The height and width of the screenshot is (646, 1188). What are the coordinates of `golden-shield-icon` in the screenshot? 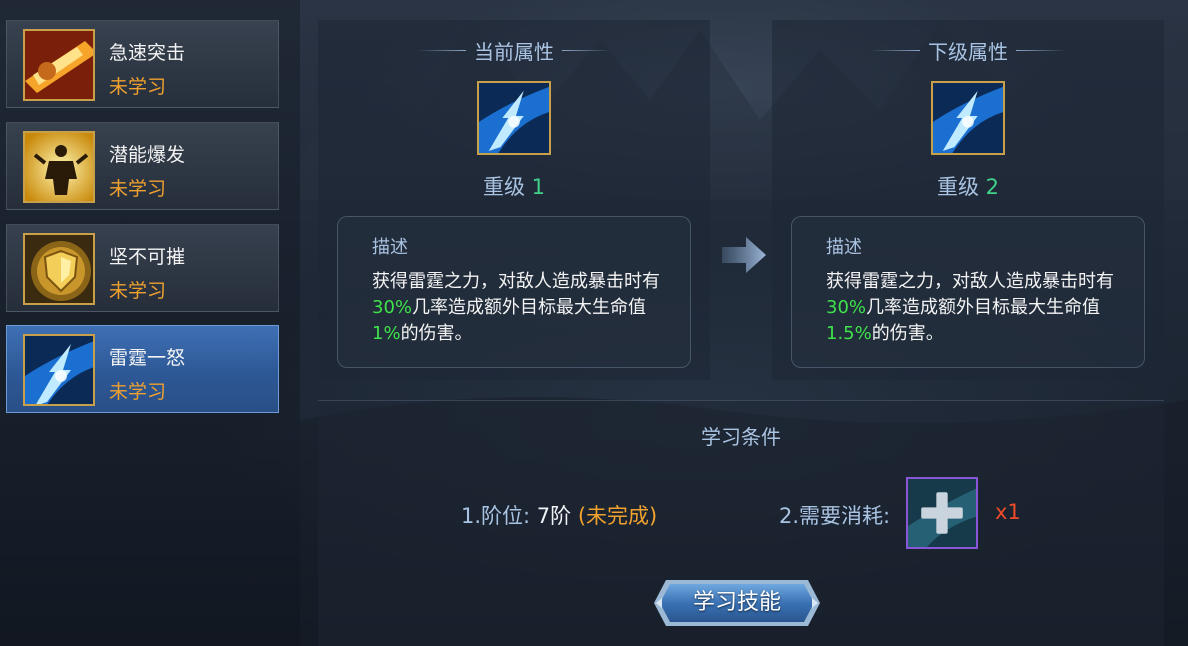 It's located at (59, 269).